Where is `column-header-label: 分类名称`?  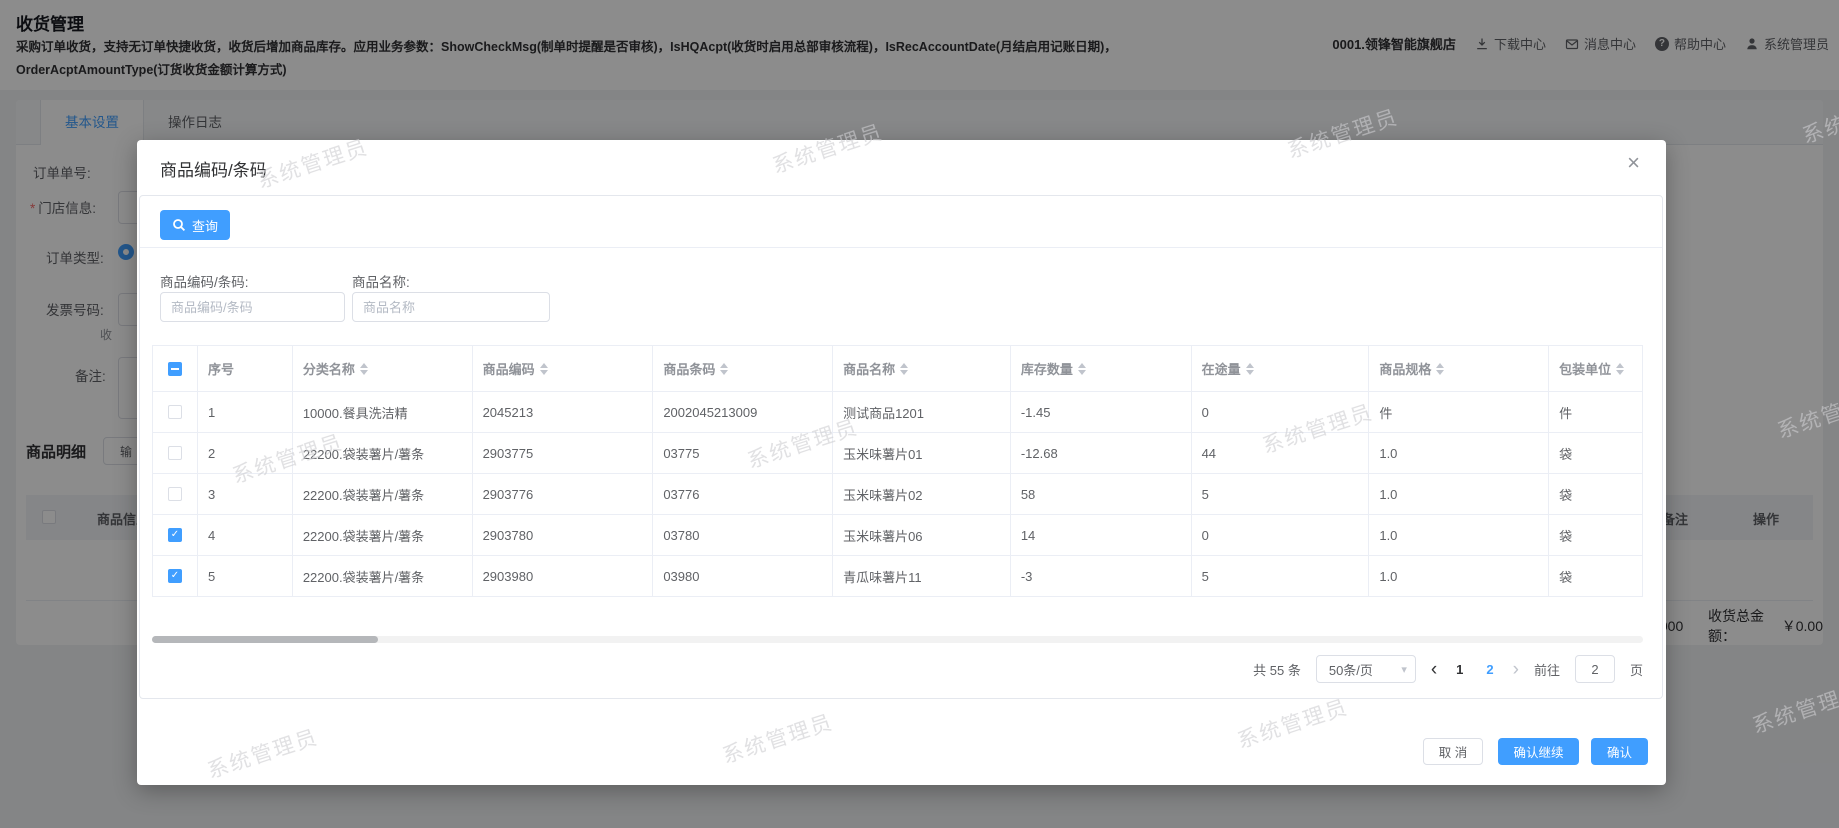 column-header-label: 分类名称 is located at coordinates (328, 369).